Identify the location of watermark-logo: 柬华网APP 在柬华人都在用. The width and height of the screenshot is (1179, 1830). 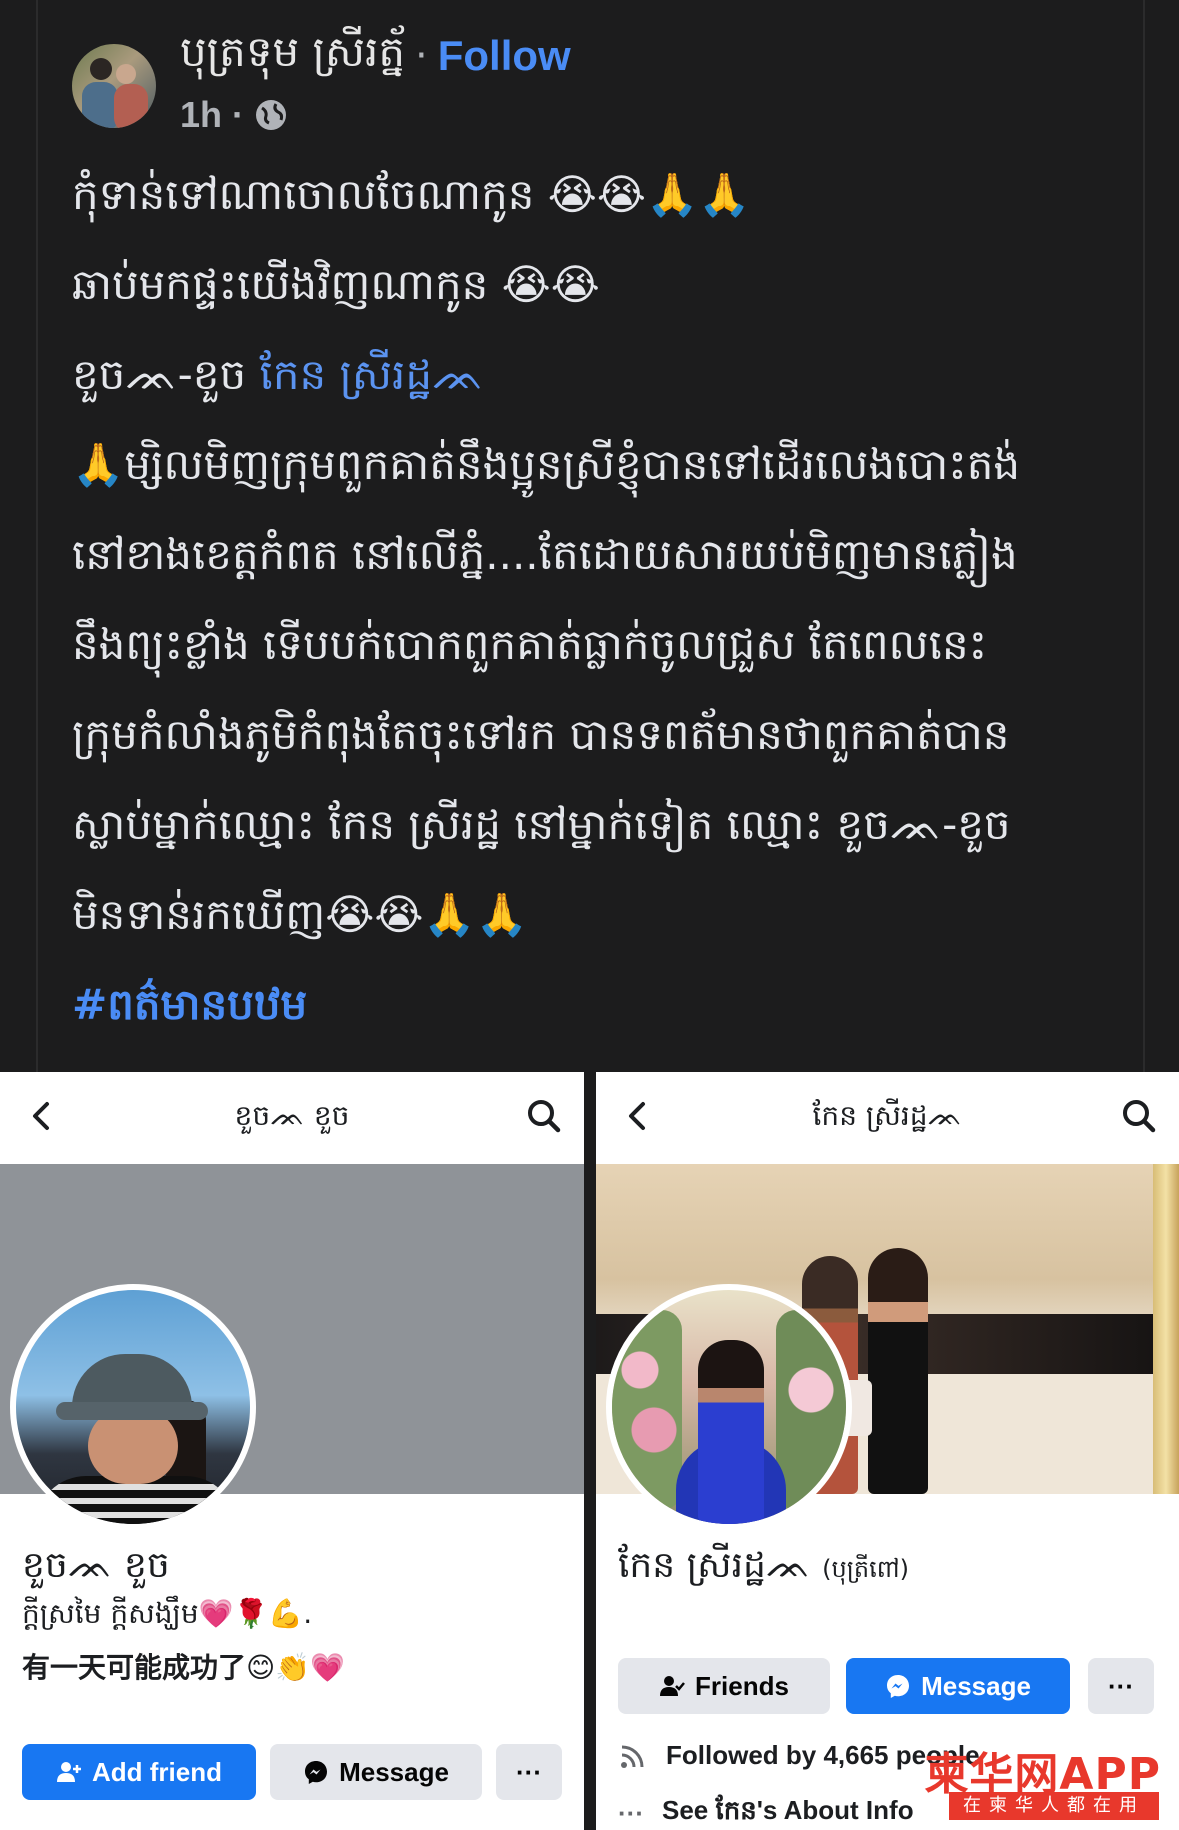
(1046, 1781).